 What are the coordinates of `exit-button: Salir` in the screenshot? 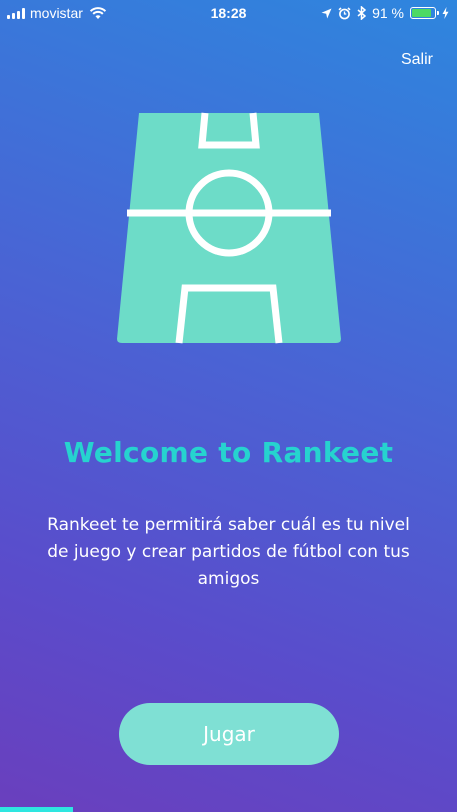 It's located at (417, 60).